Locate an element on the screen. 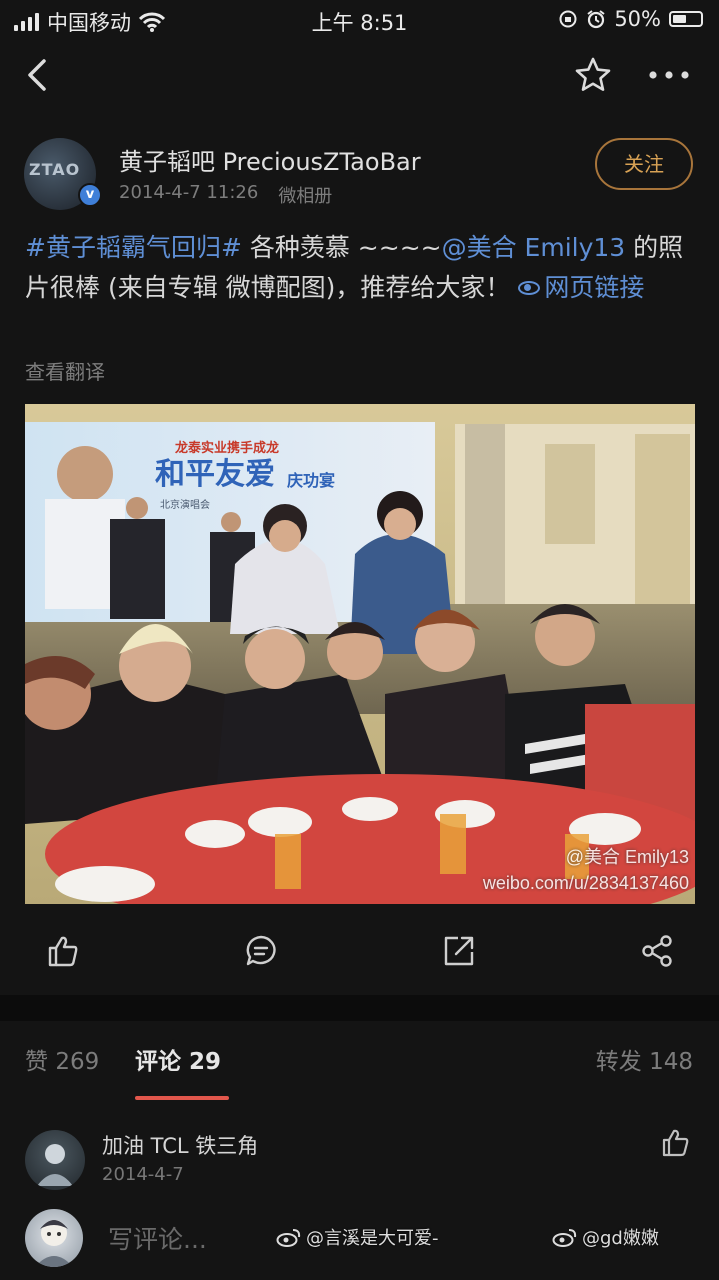 Image resolution: width=719 pixels, height=1280 pixels. tab-likes-count: 269 is located at coordinates (77, 1062).